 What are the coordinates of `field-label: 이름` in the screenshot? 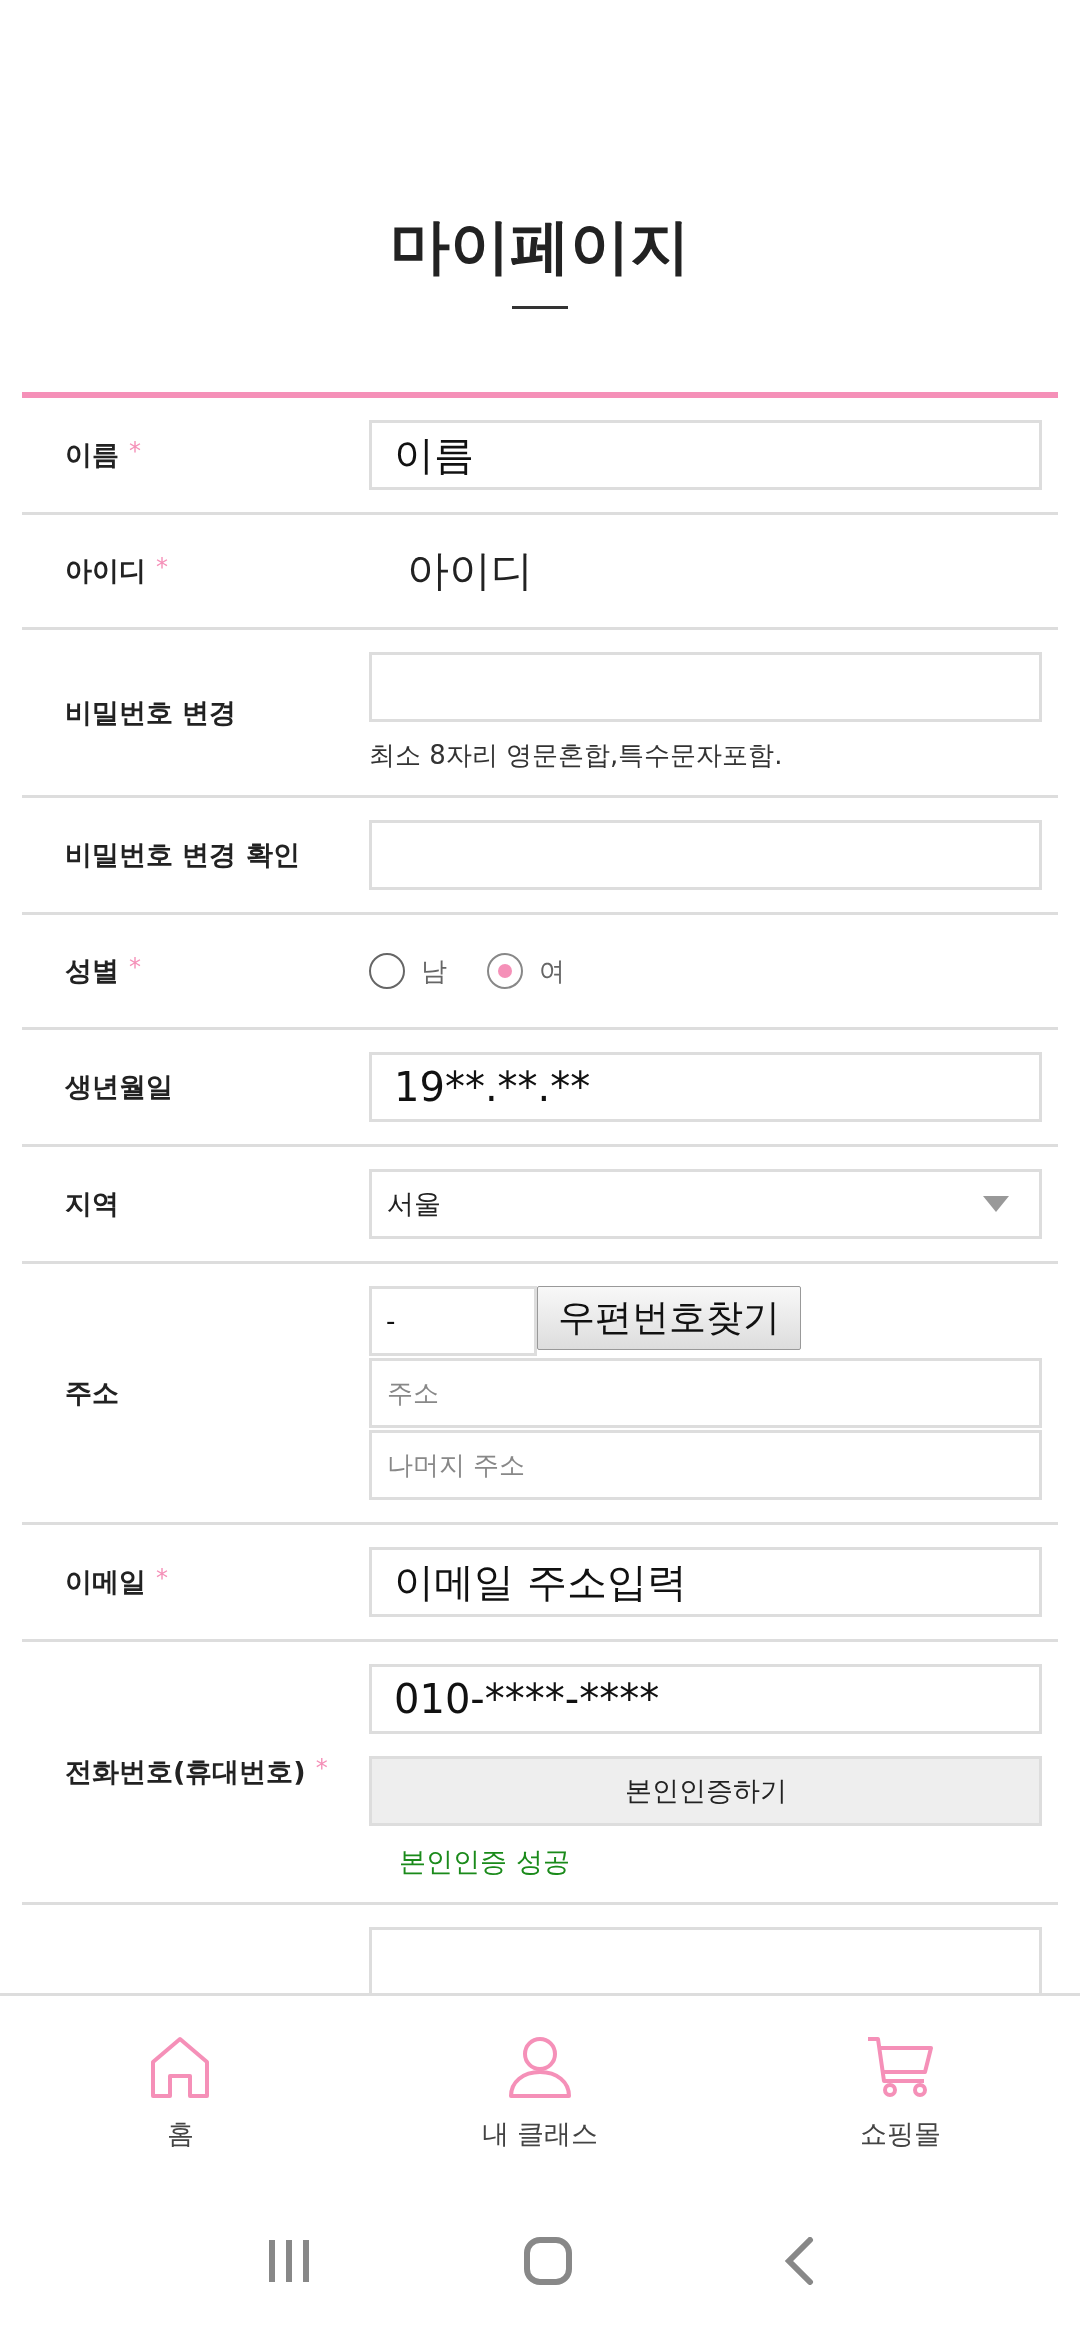 It's located at (92, 455).